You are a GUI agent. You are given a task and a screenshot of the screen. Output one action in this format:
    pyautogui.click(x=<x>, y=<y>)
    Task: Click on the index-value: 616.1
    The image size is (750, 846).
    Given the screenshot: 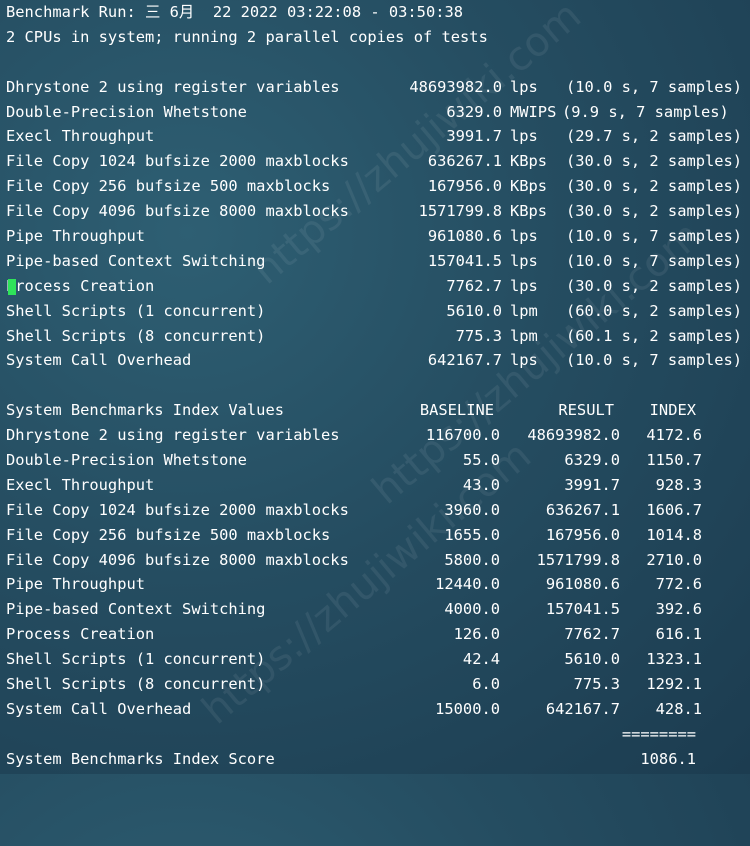 What is the action you would take?
    pyautogui.click(x=678, y=634)
    